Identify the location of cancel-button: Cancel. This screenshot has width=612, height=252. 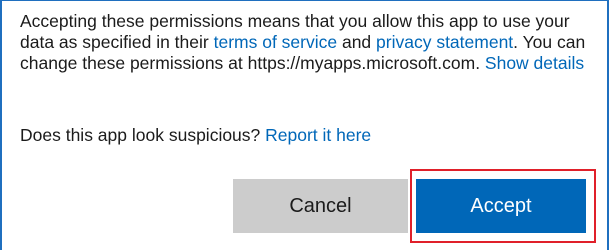
(320, 206).